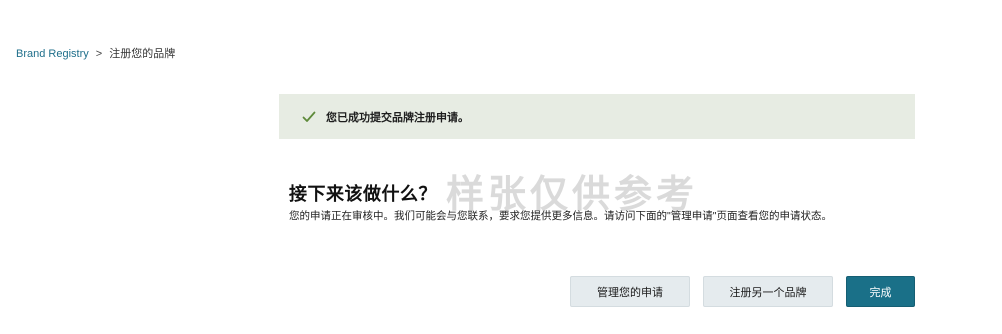  I want to click on breadcrumb: Brand Registry > 注册您的品牌, so click(95, 54).